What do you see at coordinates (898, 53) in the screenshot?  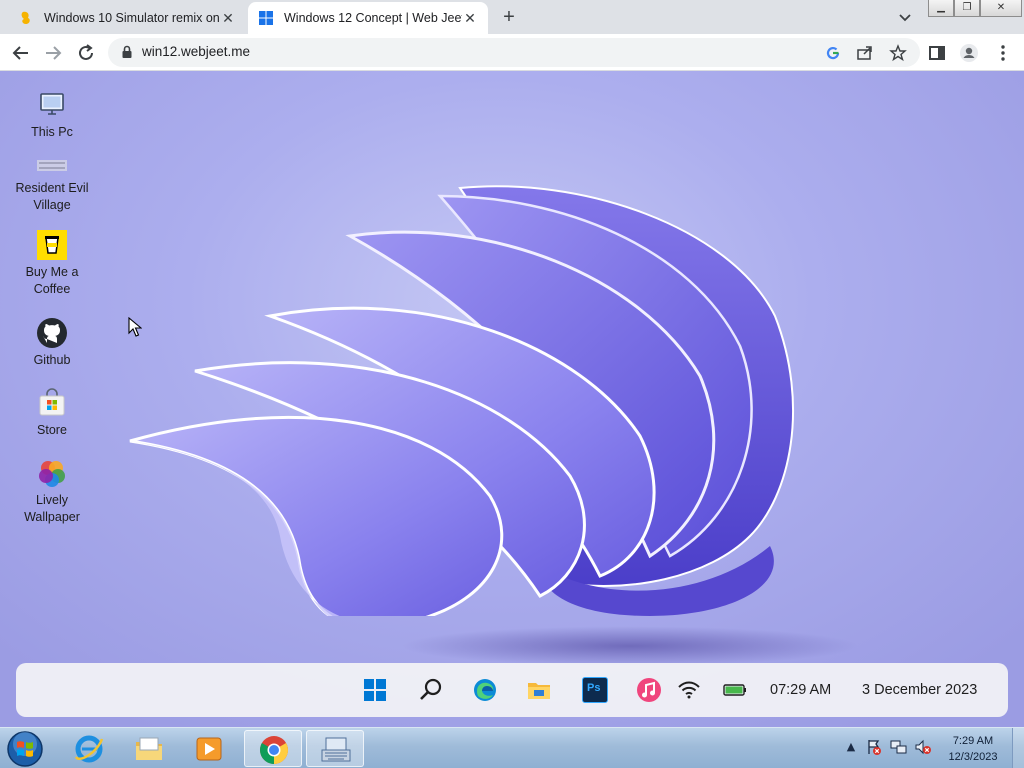 I see `bookmark-star-icon` at bounding box center [898, 53].